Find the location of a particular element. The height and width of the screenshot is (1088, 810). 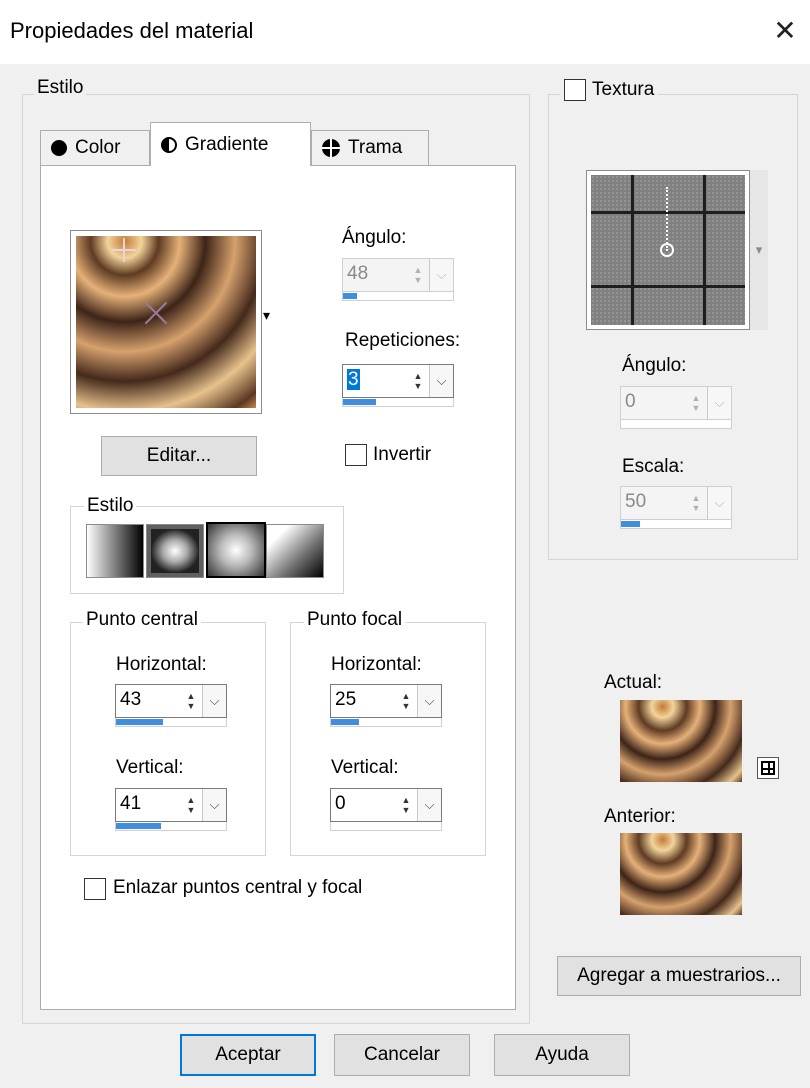

previous-label: Anterior: is located at coordinates (640, 816).